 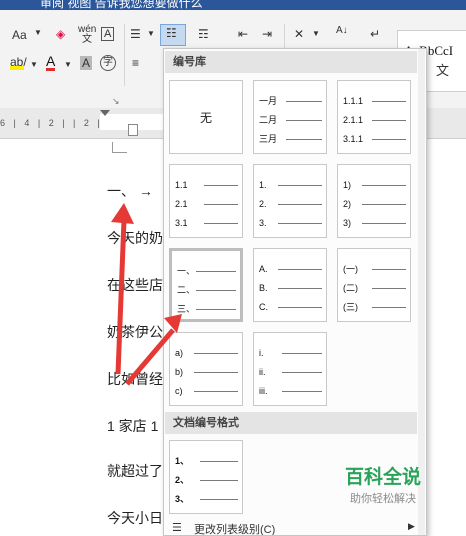 What do you see at coordinates (133, 130) in the screenshot?
I see `hanging-indent-marker` at bounding box center [133, 130].